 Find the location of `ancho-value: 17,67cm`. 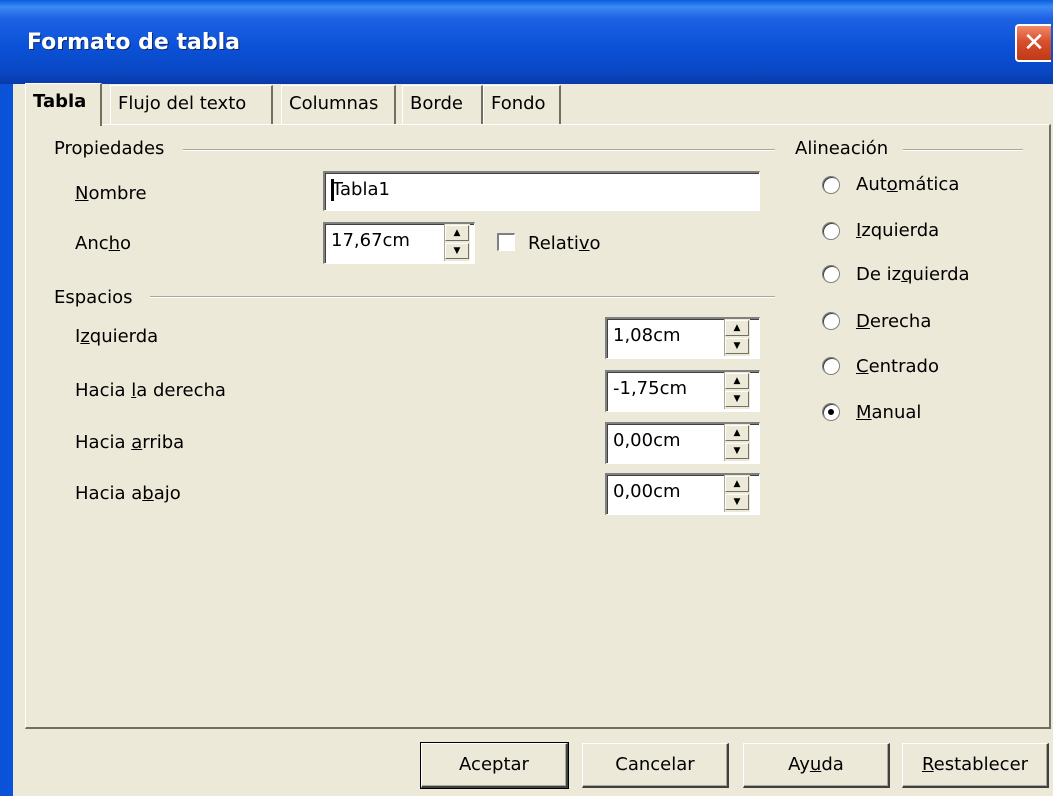

ancho-value: 17,67cm is located at coordinates (370, 240).